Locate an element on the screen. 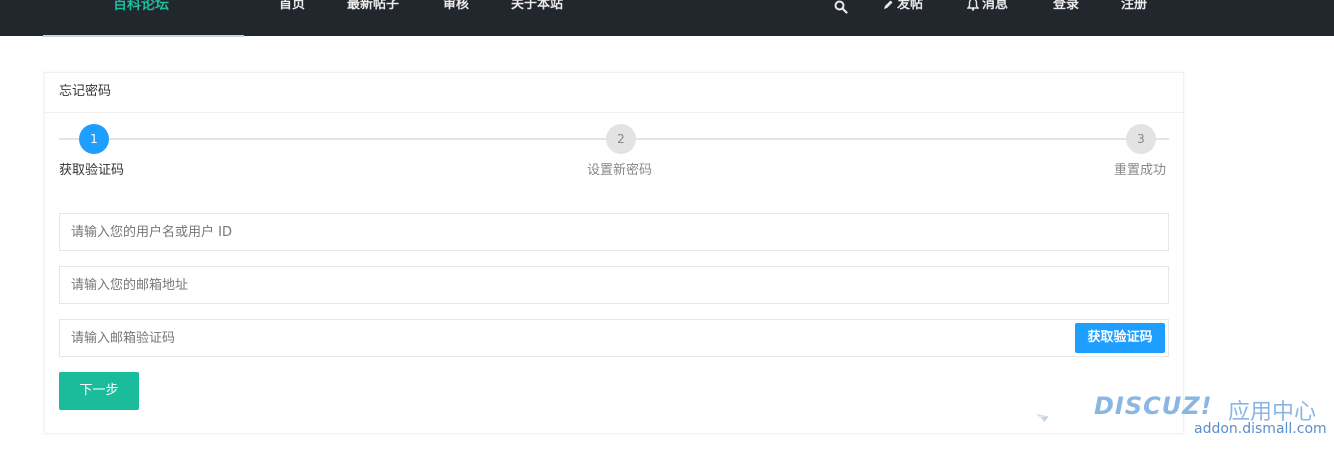 The height and width of the screenshot is (456, 1334). step-3-label: 重置成功 is located at coordinates (1140, 170).